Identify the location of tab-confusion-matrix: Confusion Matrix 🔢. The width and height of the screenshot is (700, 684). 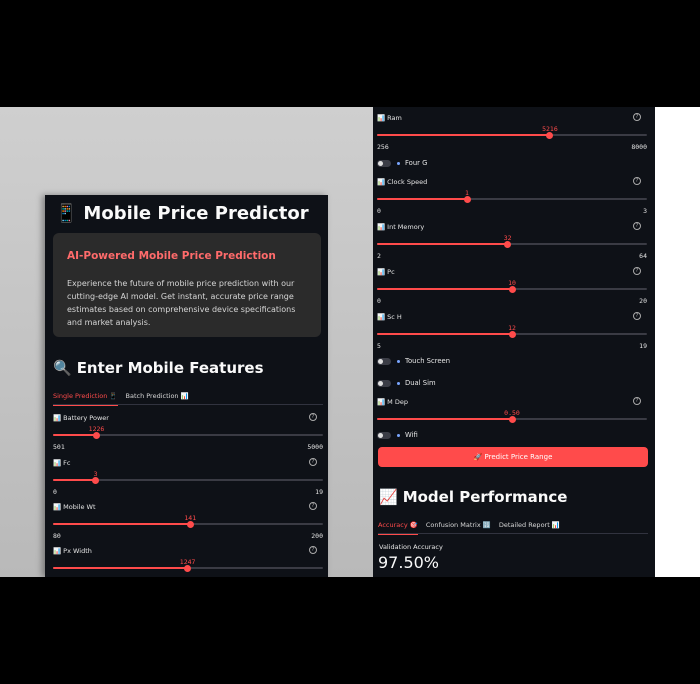
(458, 526).